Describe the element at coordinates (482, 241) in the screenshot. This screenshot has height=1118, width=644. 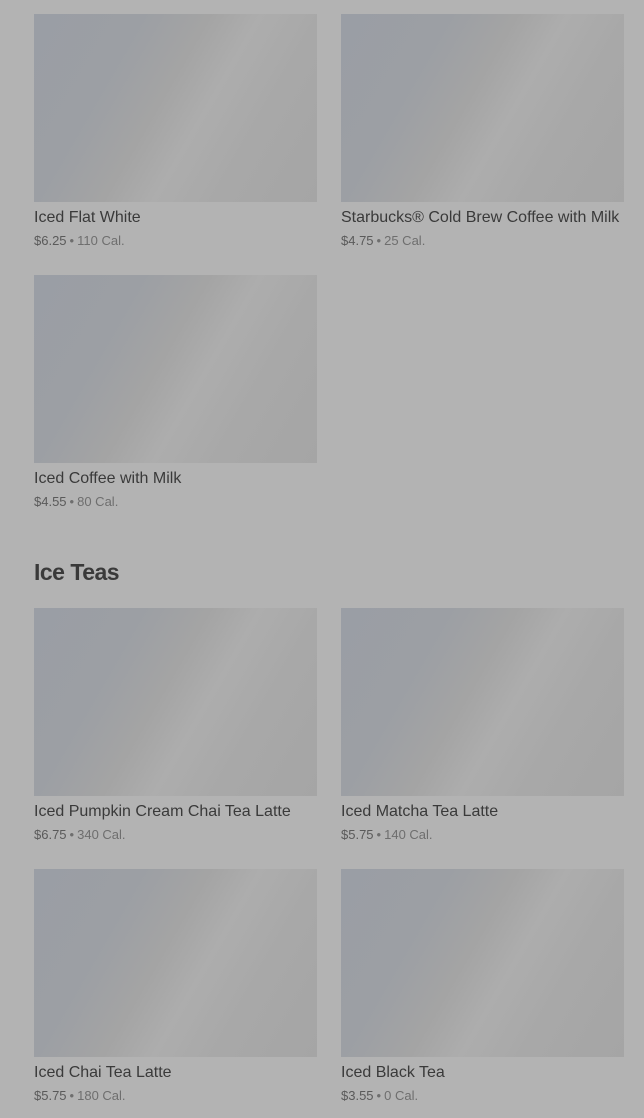
I see `menu-item-meta: $4.75 • 25 Cal.` at that location.